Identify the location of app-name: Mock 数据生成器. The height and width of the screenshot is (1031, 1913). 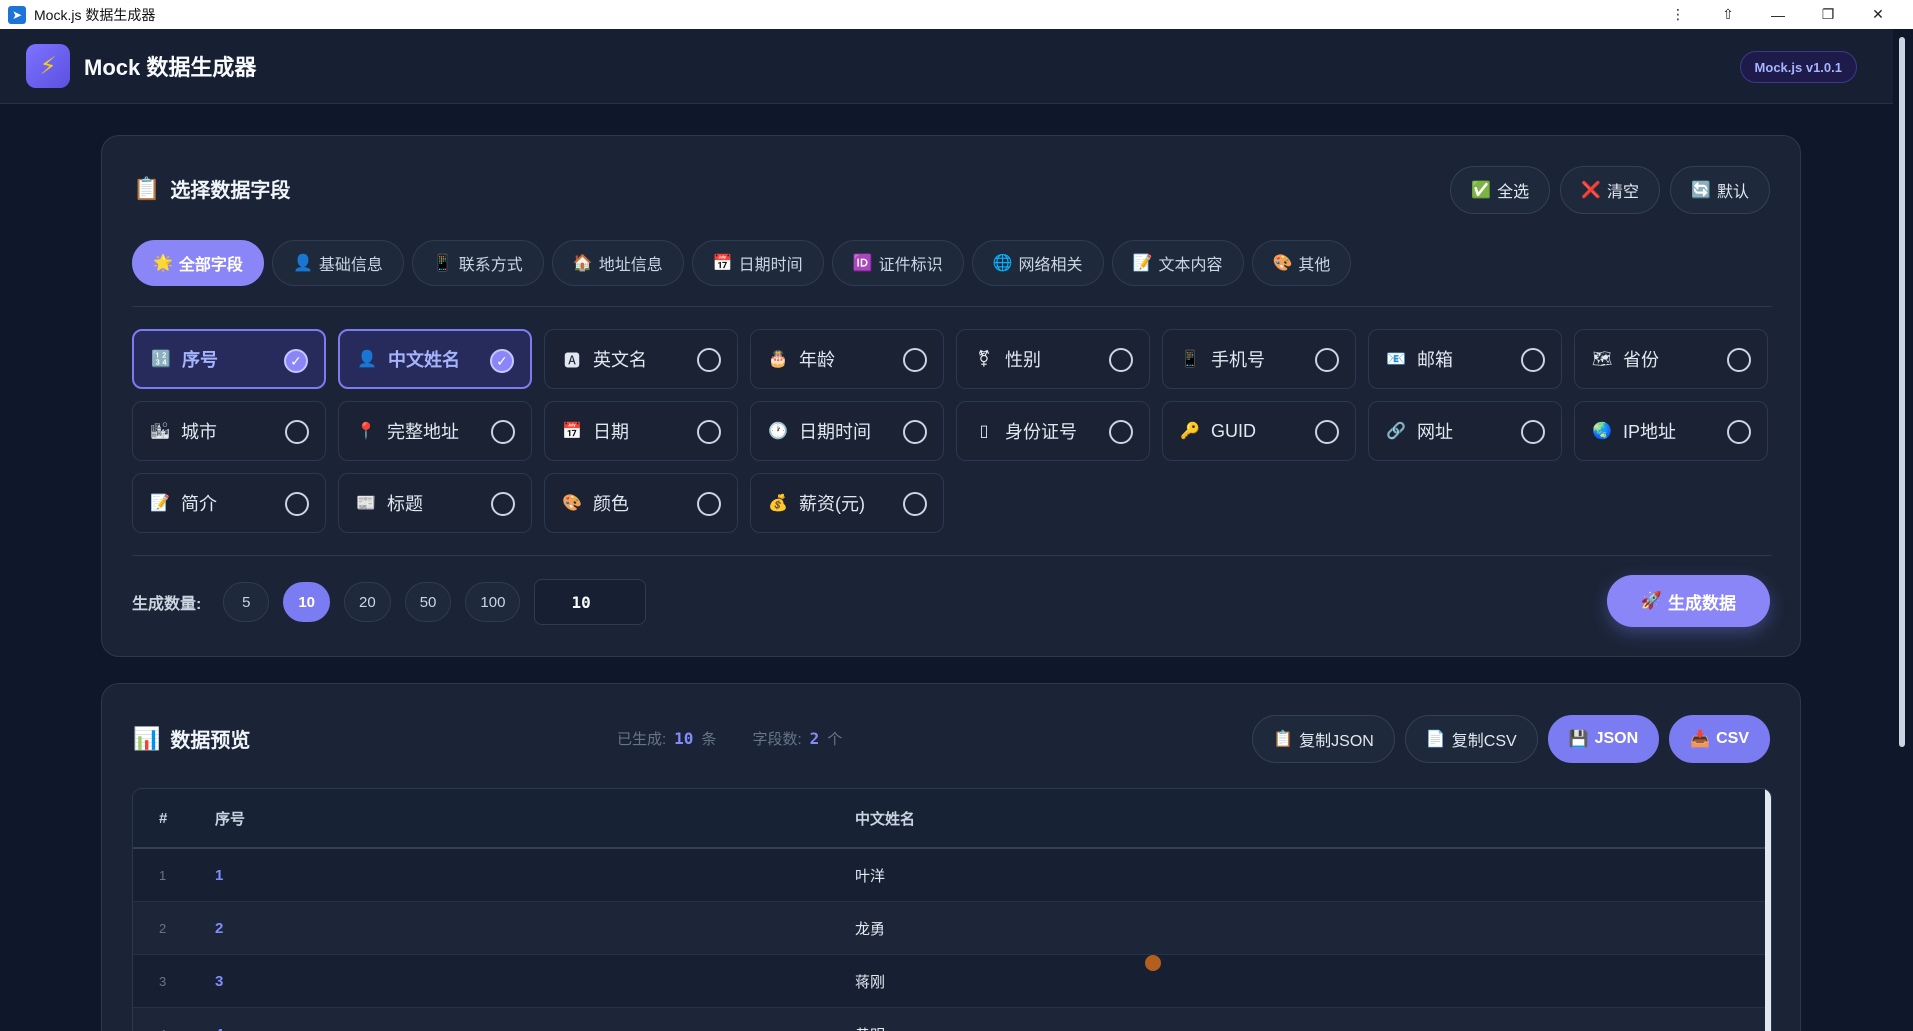
(170, 67).